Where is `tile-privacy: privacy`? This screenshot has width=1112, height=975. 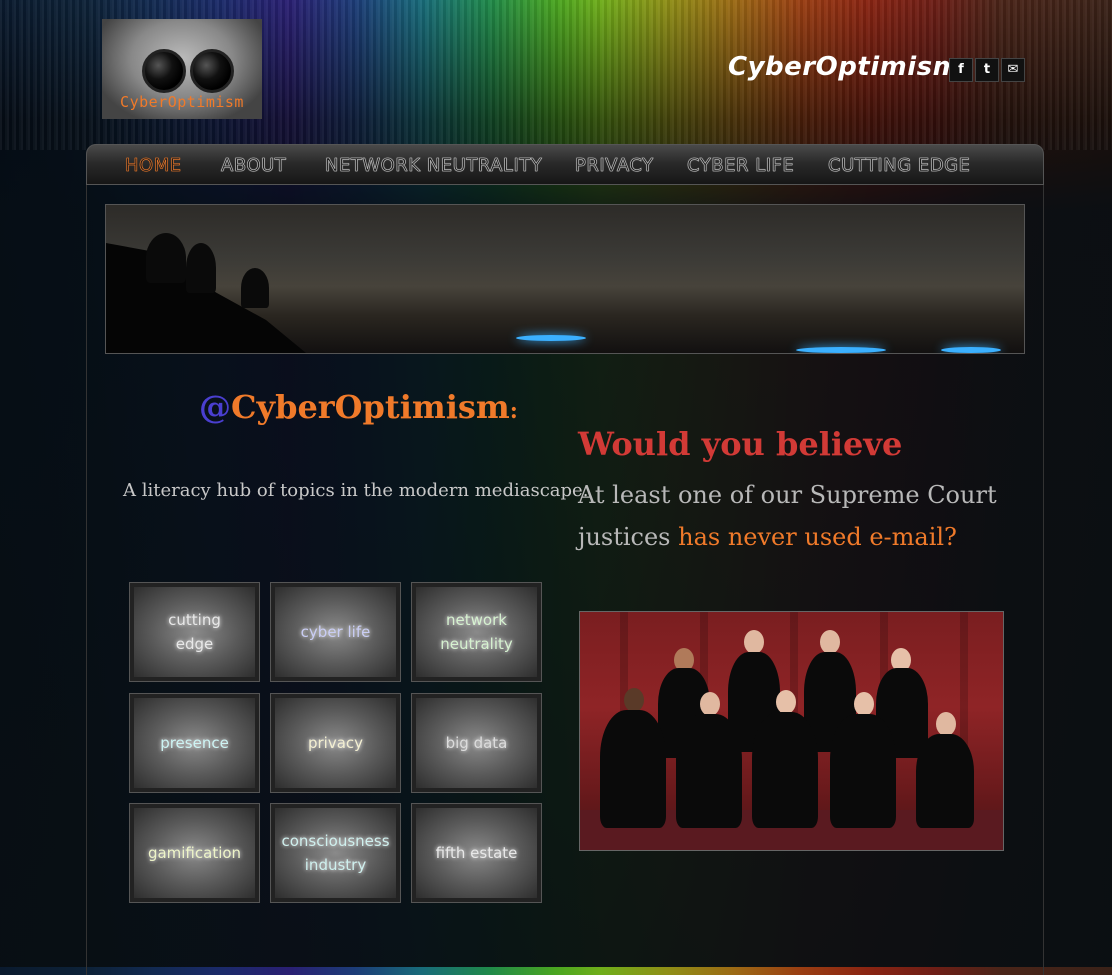
tile-privacy: privacy is located at coordinates (335, 743).